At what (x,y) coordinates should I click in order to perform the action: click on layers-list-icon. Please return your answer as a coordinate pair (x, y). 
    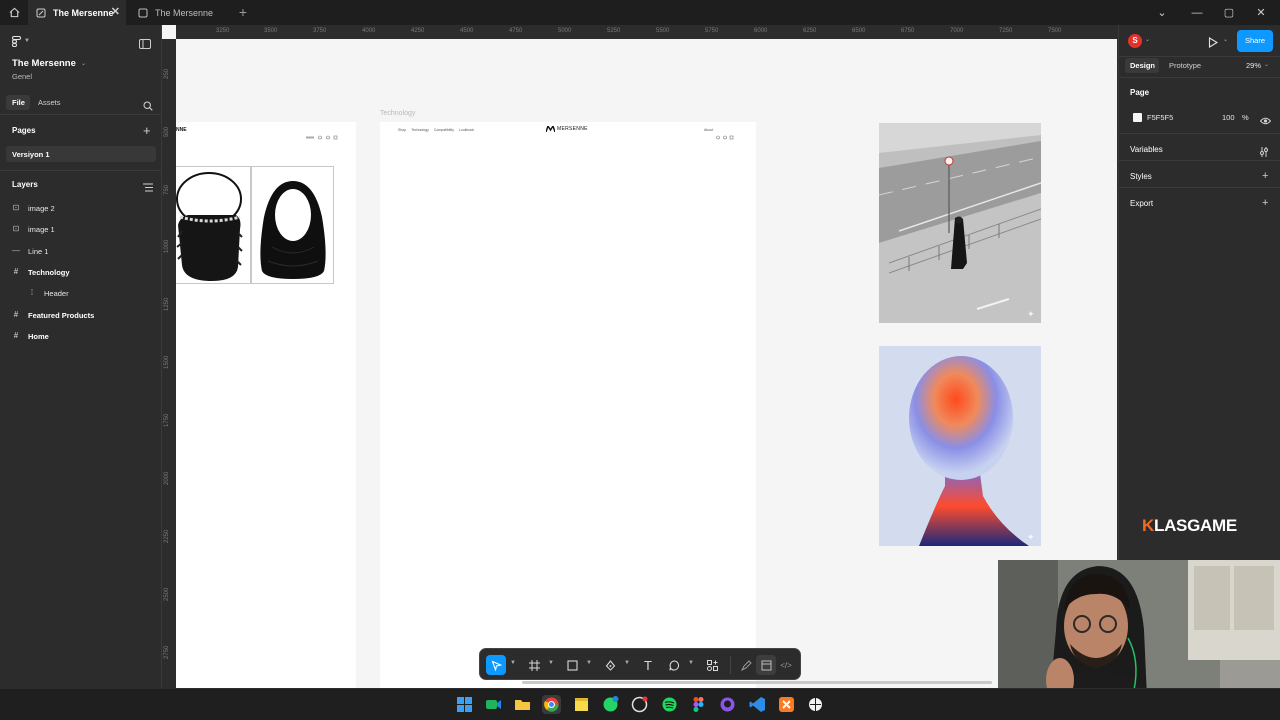
    Looking at the image, I should click on (148, 188).